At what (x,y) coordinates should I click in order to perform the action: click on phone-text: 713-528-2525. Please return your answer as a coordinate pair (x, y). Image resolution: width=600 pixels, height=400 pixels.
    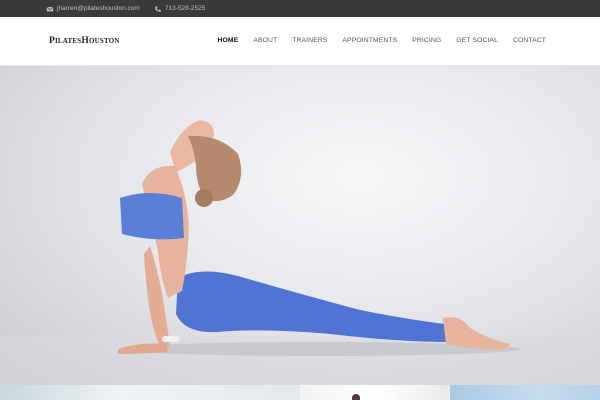
    Looking at the image, I should click on (185, 8).